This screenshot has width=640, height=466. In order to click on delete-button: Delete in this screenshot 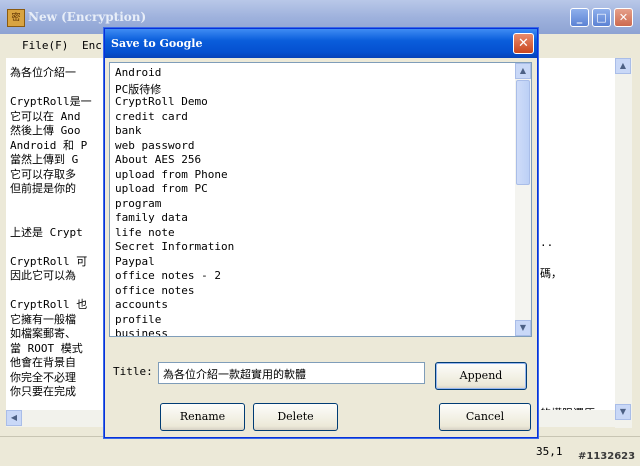, I will do `click(295, 417)`.